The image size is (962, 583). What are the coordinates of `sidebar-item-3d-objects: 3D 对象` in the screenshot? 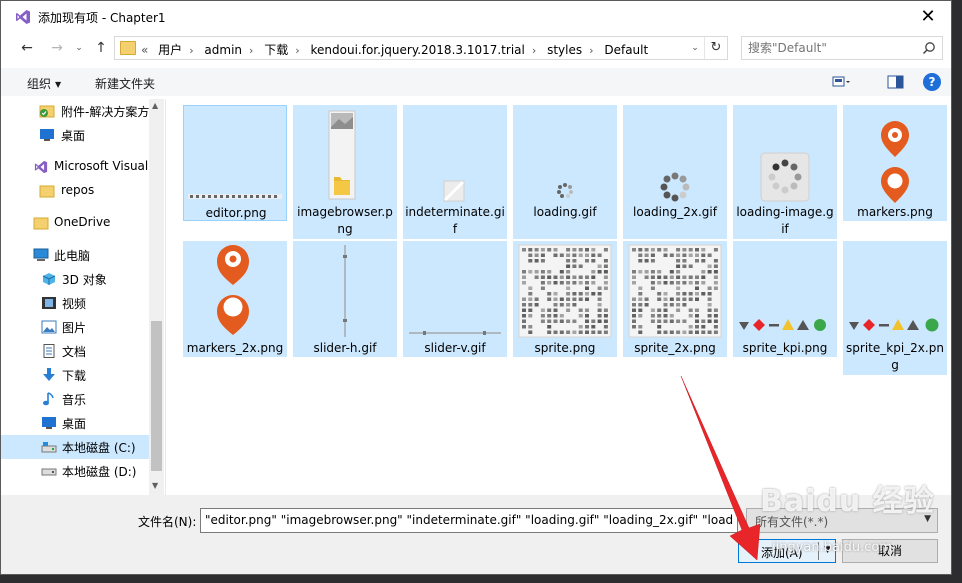 It's located at (75, 279).